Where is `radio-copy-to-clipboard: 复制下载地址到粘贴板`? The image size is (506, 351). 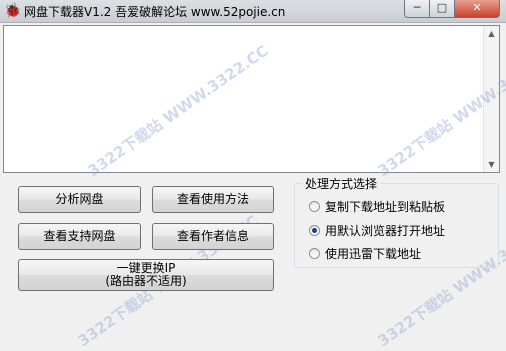
radio-copy-to-clipboard: 复制下载地址到粘贴板 is located at coordinates (377, 206).